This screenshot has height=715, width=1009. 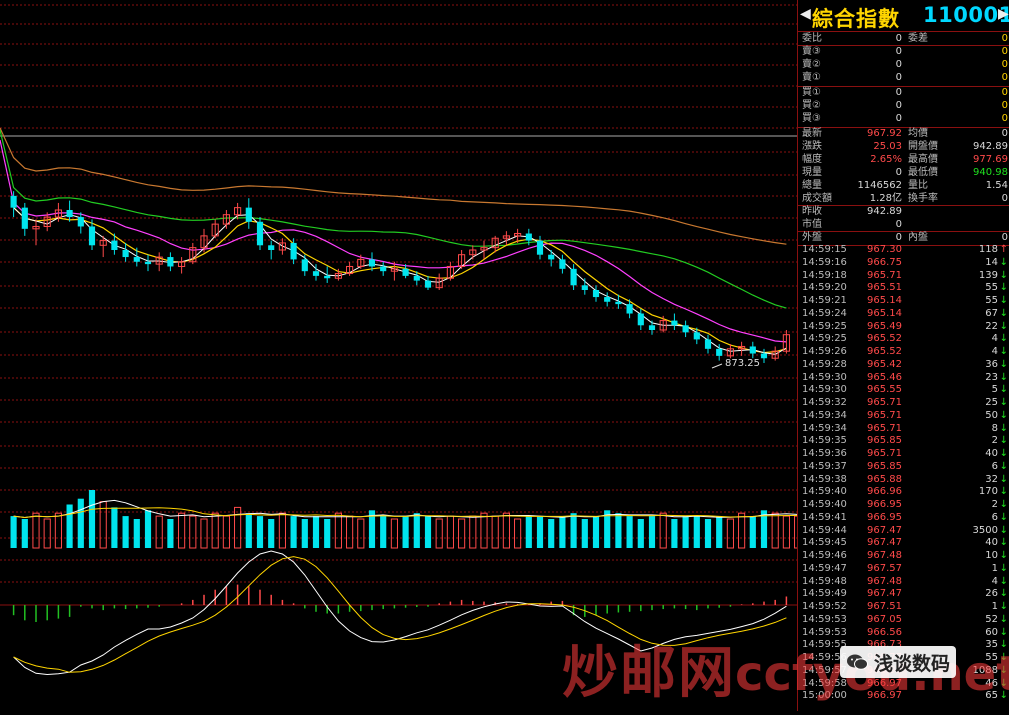 What do you see at coordinates (903, 467) in the screenshot?
I see `tick-row: 14:59:37 965.85 6 ↓` at bounding box center [903, 467].